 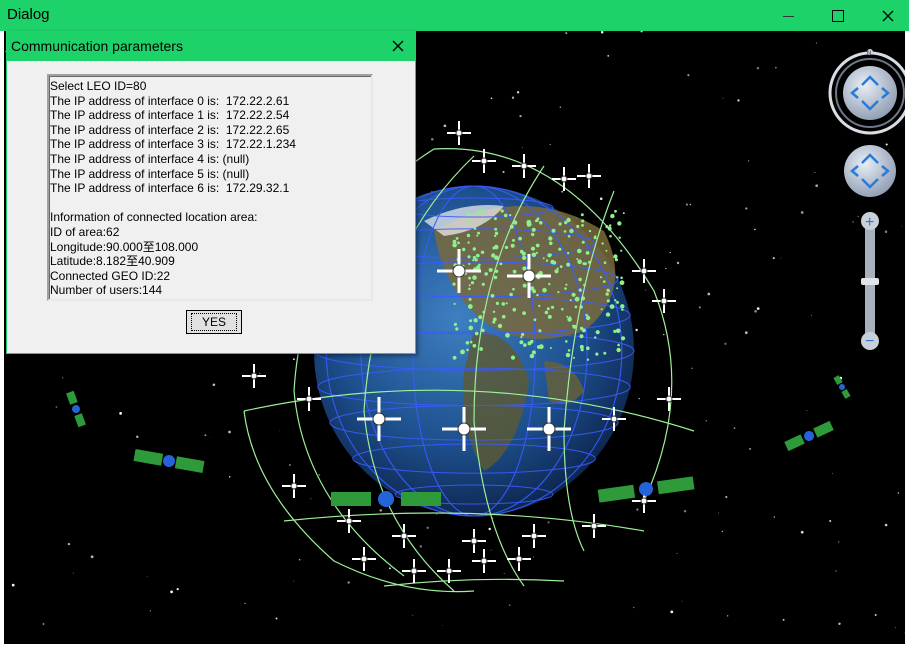 I want to click on maximize-icon, so click(x=838, y=15).